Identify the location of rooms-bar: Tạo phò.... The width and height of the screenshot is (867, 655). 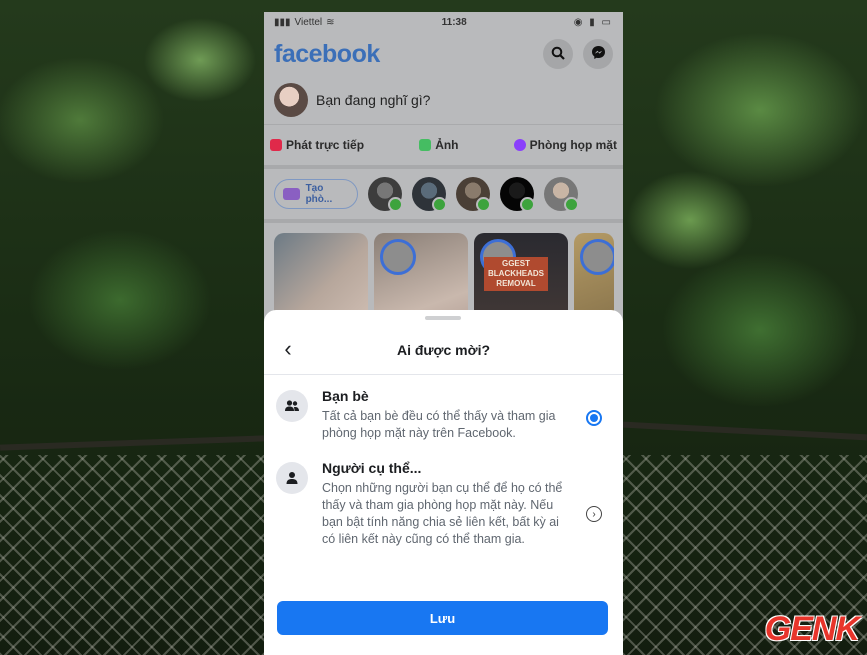
(443, 196).